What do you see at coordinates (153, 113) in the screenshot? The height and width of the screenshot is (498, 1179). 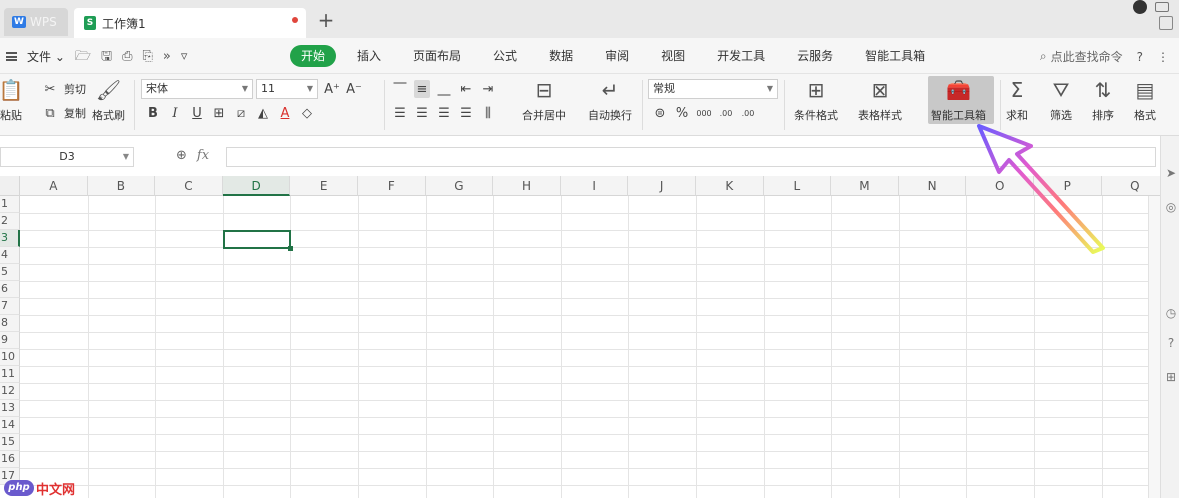 I see `bold-button: B` at bounding box center [153, 113].